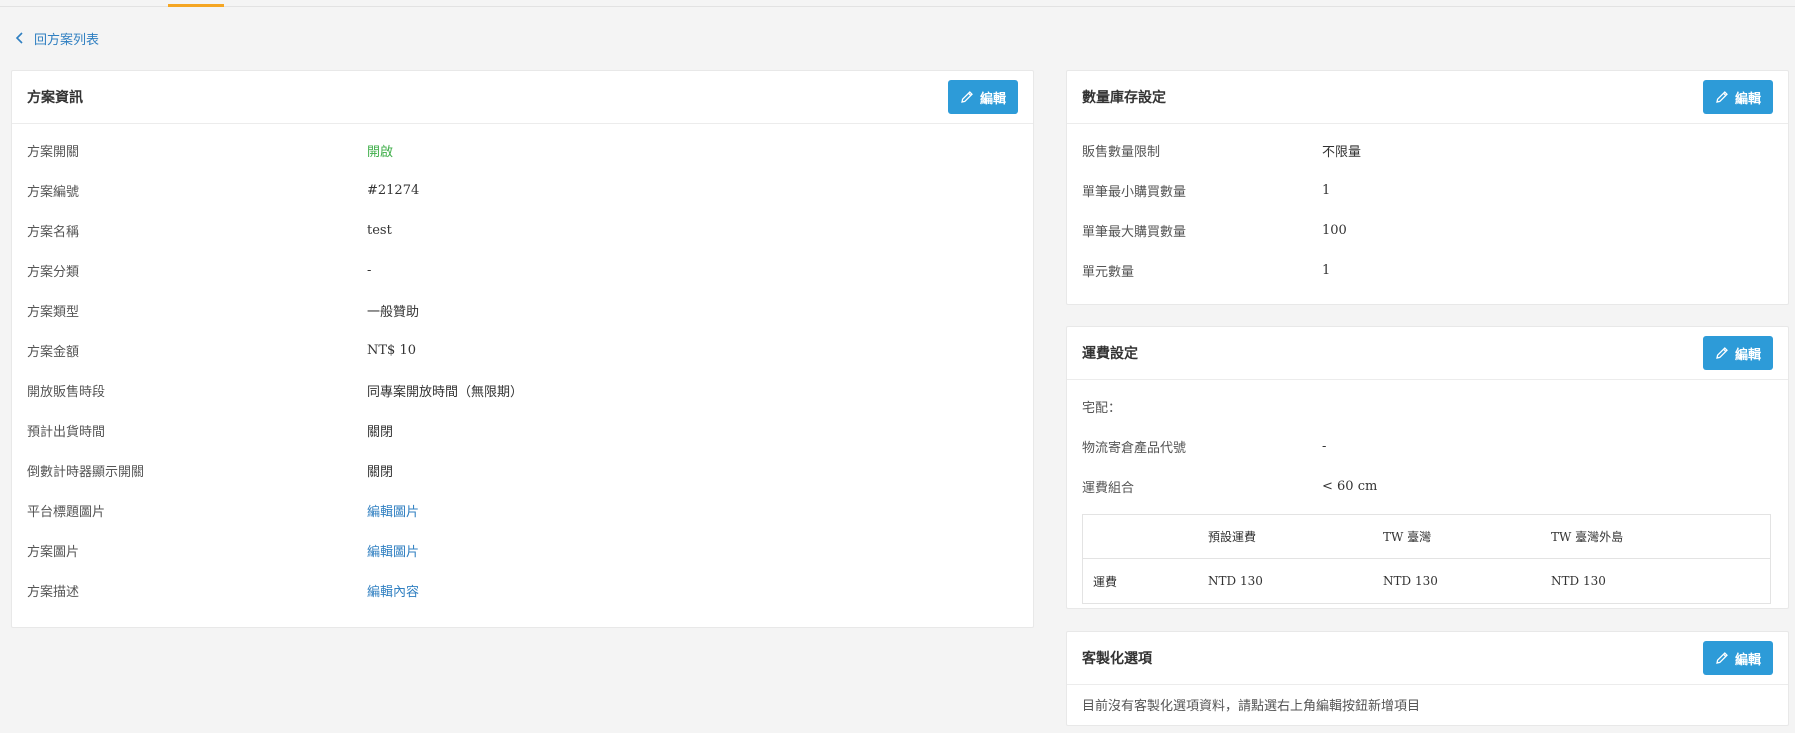  Describe the element at coordinates (53, 232) in the screenshot. I see `row-label: 方案名稱` at that location.